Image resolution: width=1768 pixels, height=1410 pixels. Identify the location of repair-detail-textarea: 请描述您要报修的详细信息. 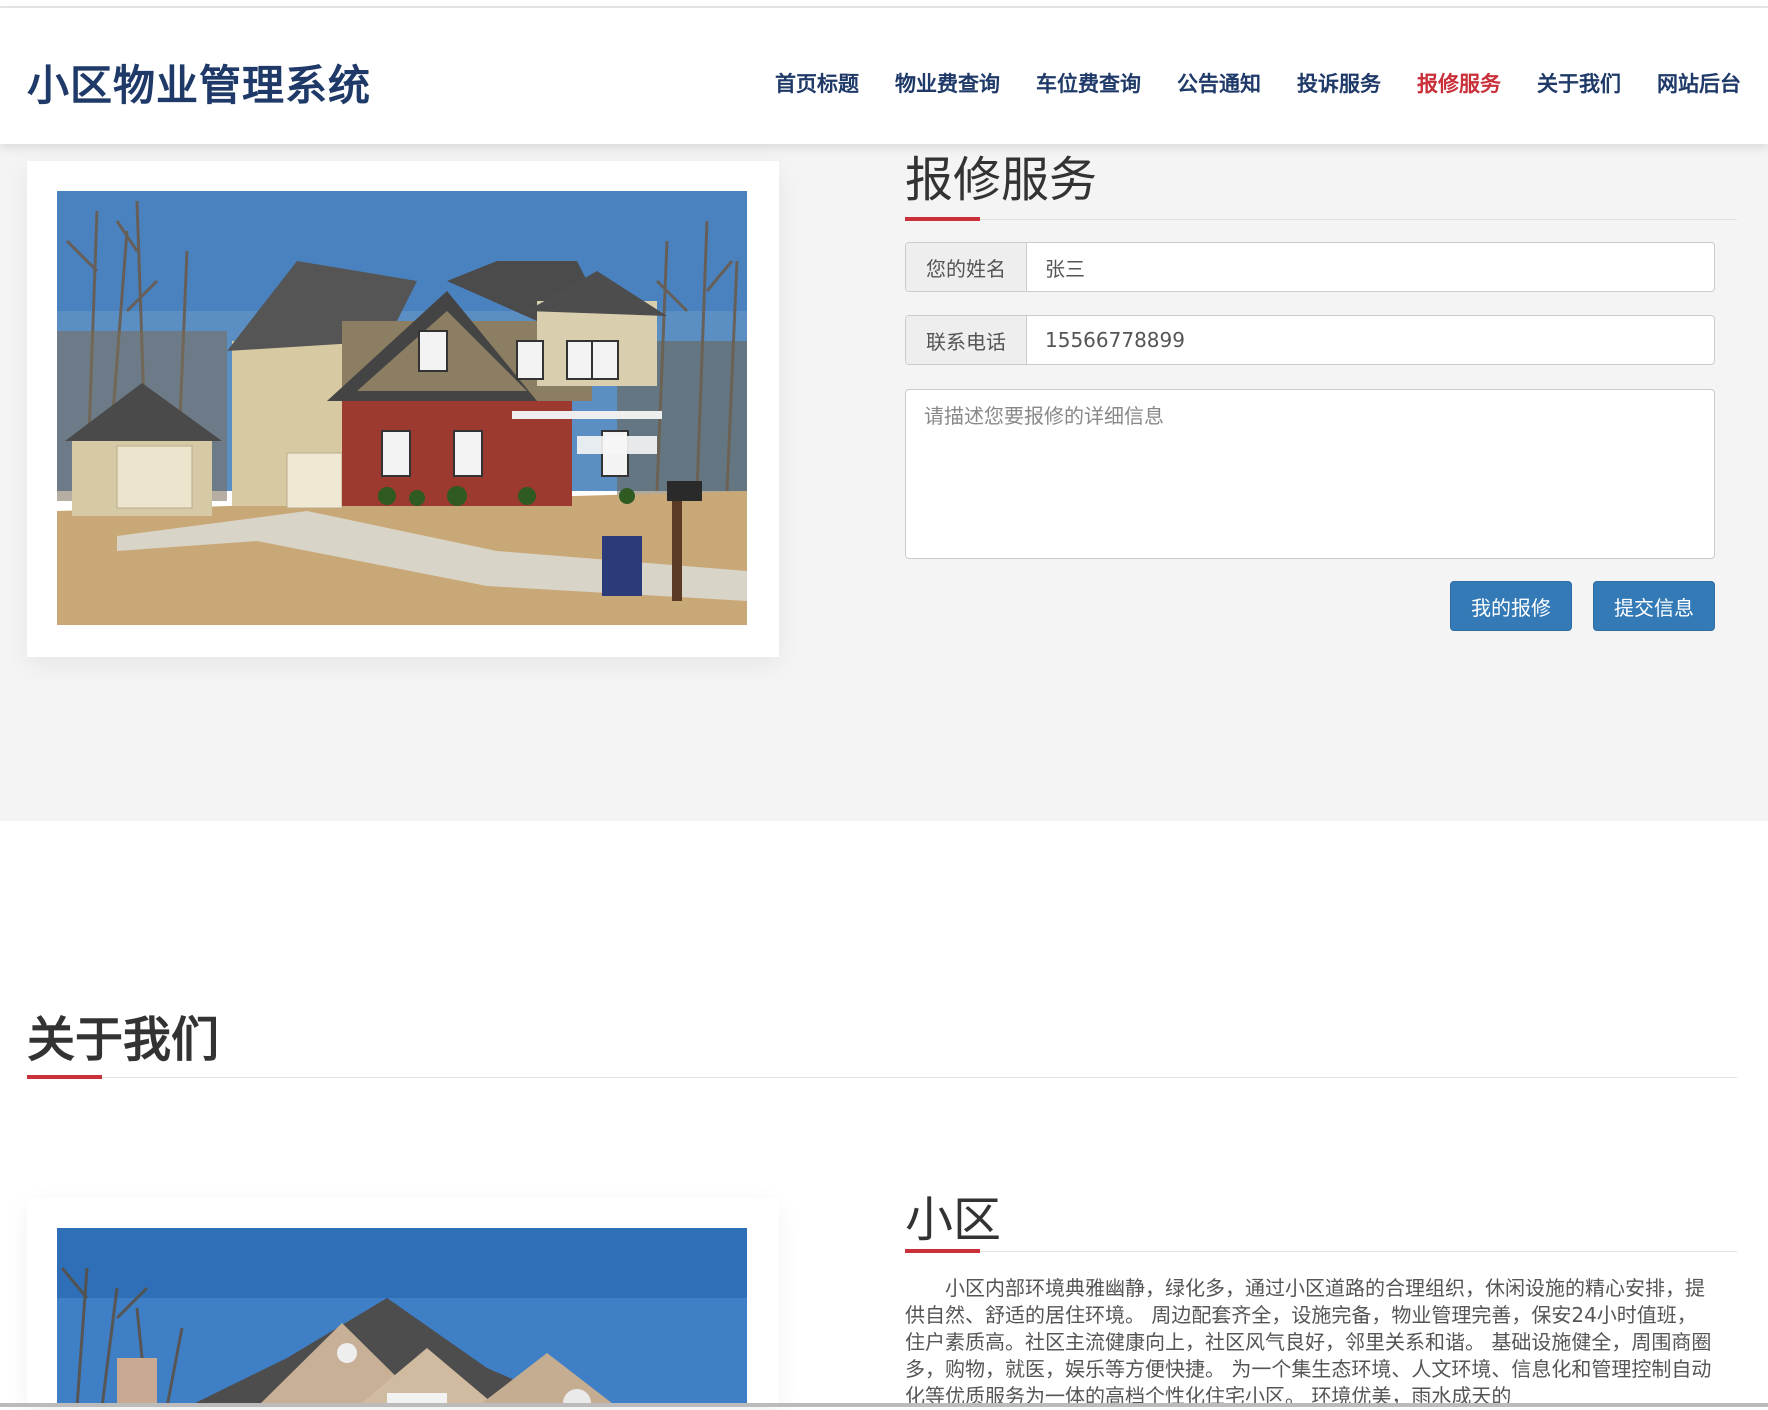
(1310, 474).